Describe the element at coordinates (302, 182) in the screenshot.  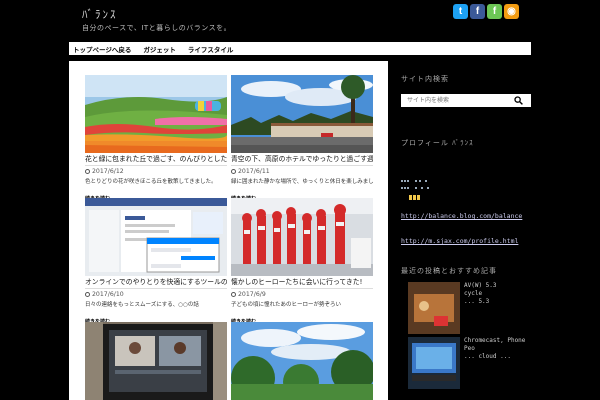
I see `post-excerpt: 緑に囲まれた静かな場所で、ゆっくりと休日を楽しみました。` at that location.